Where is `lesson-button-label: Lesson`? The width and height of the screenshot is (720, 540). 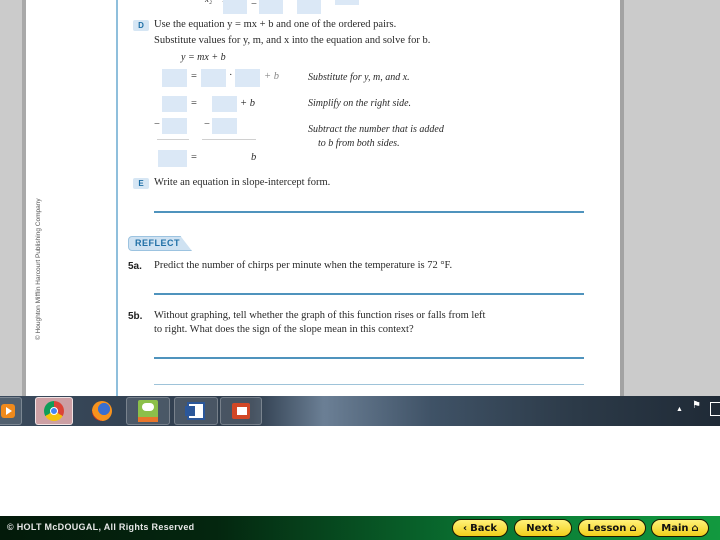 lesson-button-label: Lesson is located at coordinates (607, 528).